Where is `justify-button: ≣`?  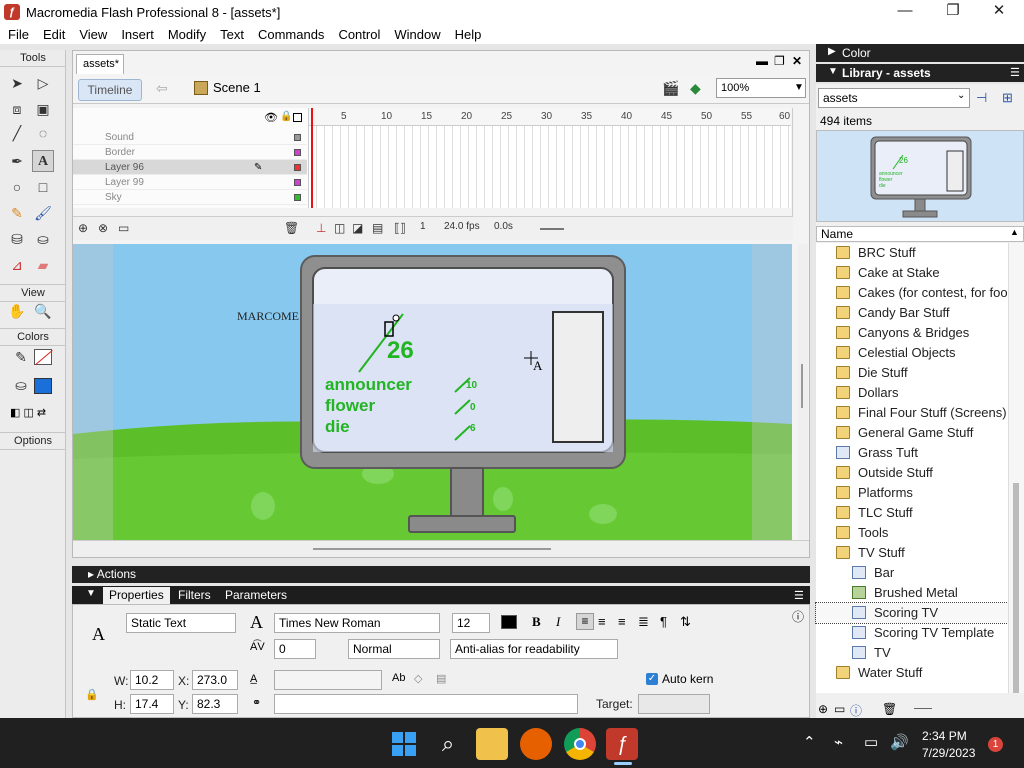
justify-button: ≣ is located at coordinates (643, 622).